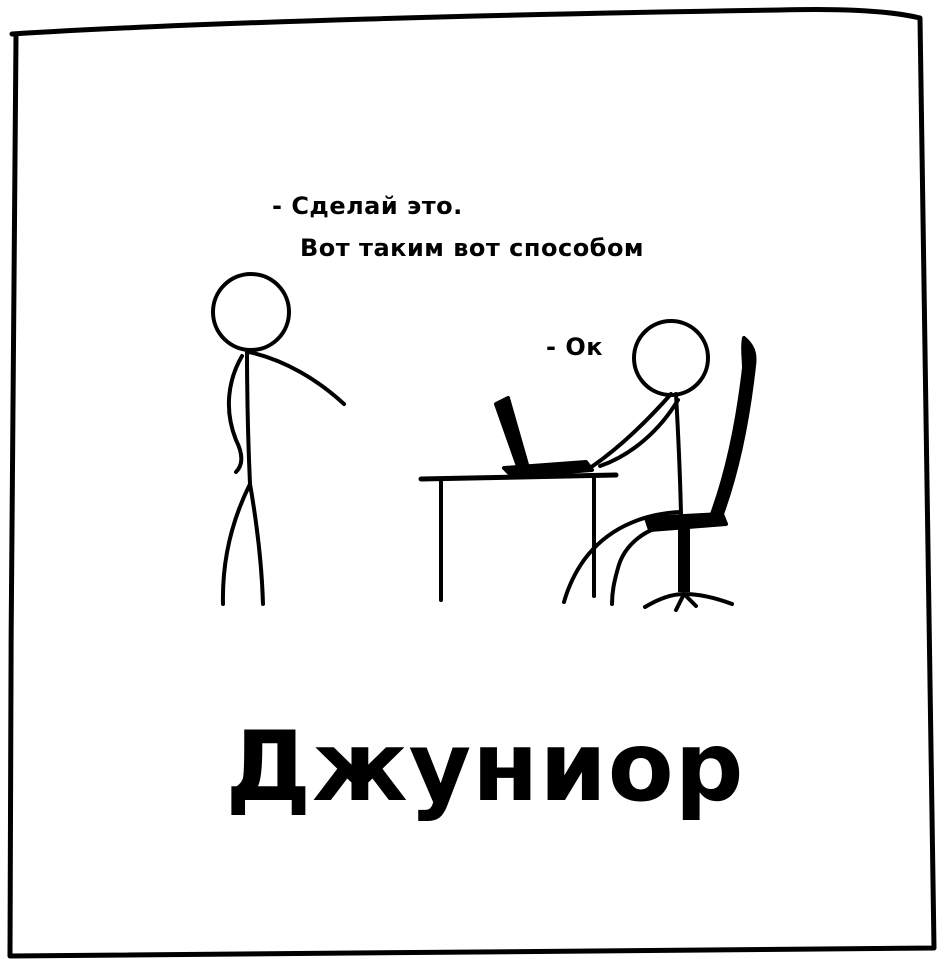 This screenshot has height=959, width=951. Describe the element at coordinates (678, 454) in the screenshot. I see `junior-body` at that location.